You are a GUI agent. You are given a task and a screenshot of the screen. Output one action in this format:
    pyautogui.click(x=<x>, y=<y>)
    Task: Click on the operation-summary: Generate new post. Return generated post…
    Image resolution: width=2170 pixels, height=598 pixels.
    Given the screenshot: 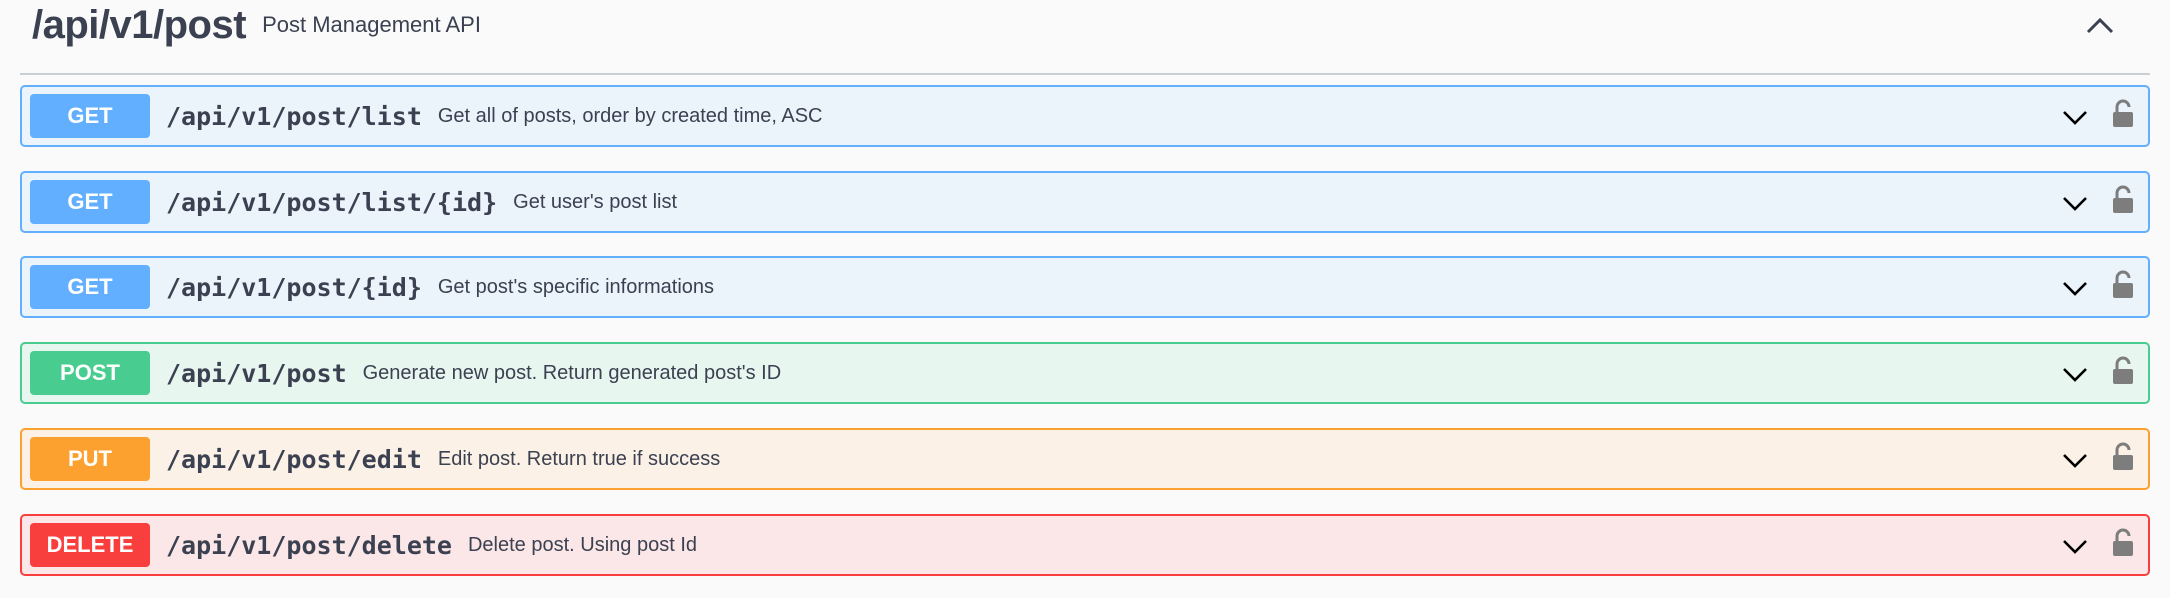 What is the action you would take?
    pyautogui.click(x=572, y=372)
    